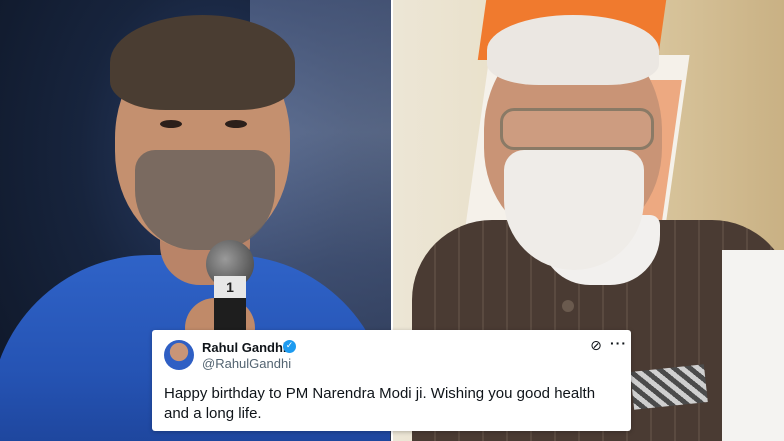 The width and height of the screenshot is (784, 441). What do you see at coordinates (577, 129) in the screenshot?
I see `glasses` at bounding box center [577, 129].